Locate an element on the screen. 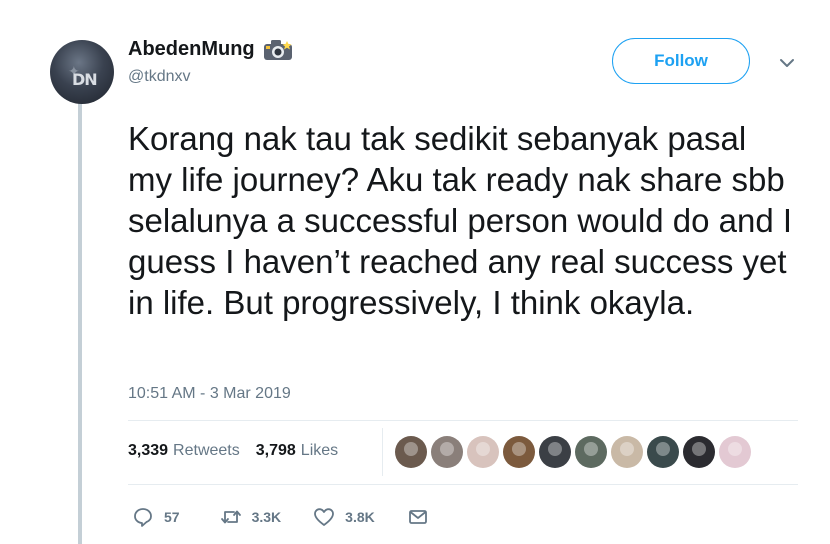 Image resolution: width=830 pixels, height=544 pixels. author-name-row: AbedenMung is located at coordinates (210, 49).